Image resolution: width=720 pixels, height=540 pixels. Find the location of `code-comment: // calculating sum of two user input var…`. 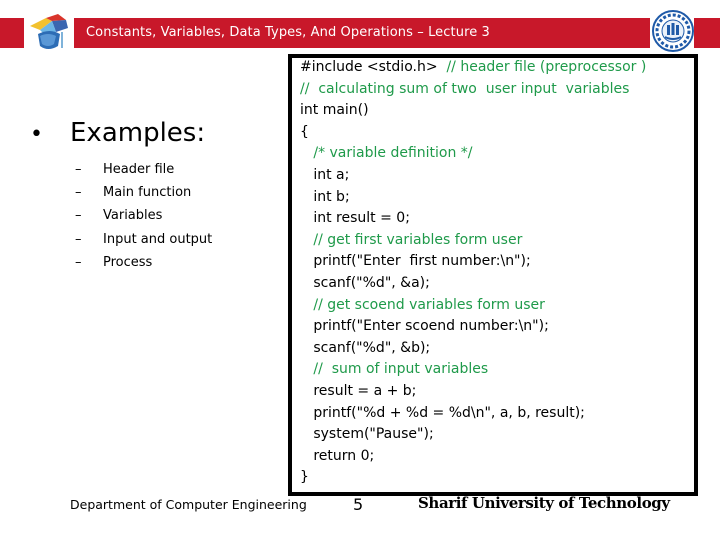

code-comment: // calculating sum of two user input var… is located at coordinates (465, 88).